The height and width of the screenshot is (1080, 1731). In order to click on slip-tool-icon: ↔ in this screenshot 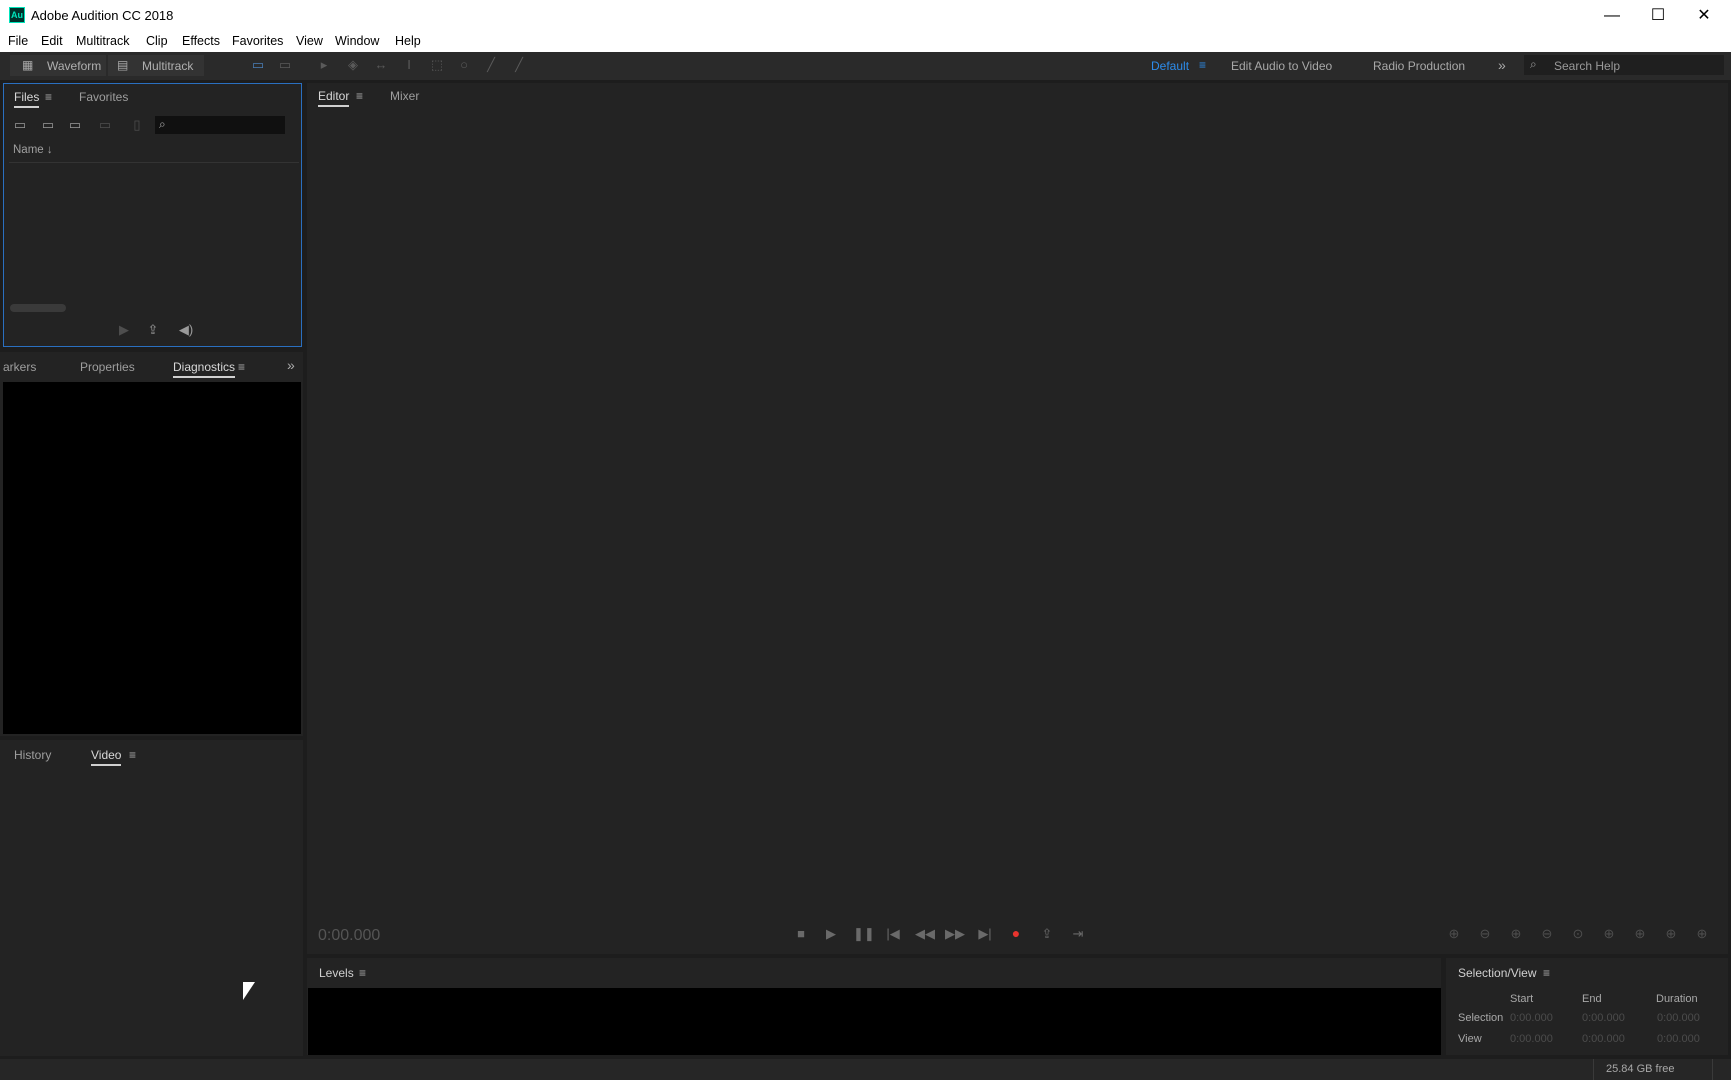, I will do `click(381, 65)`.